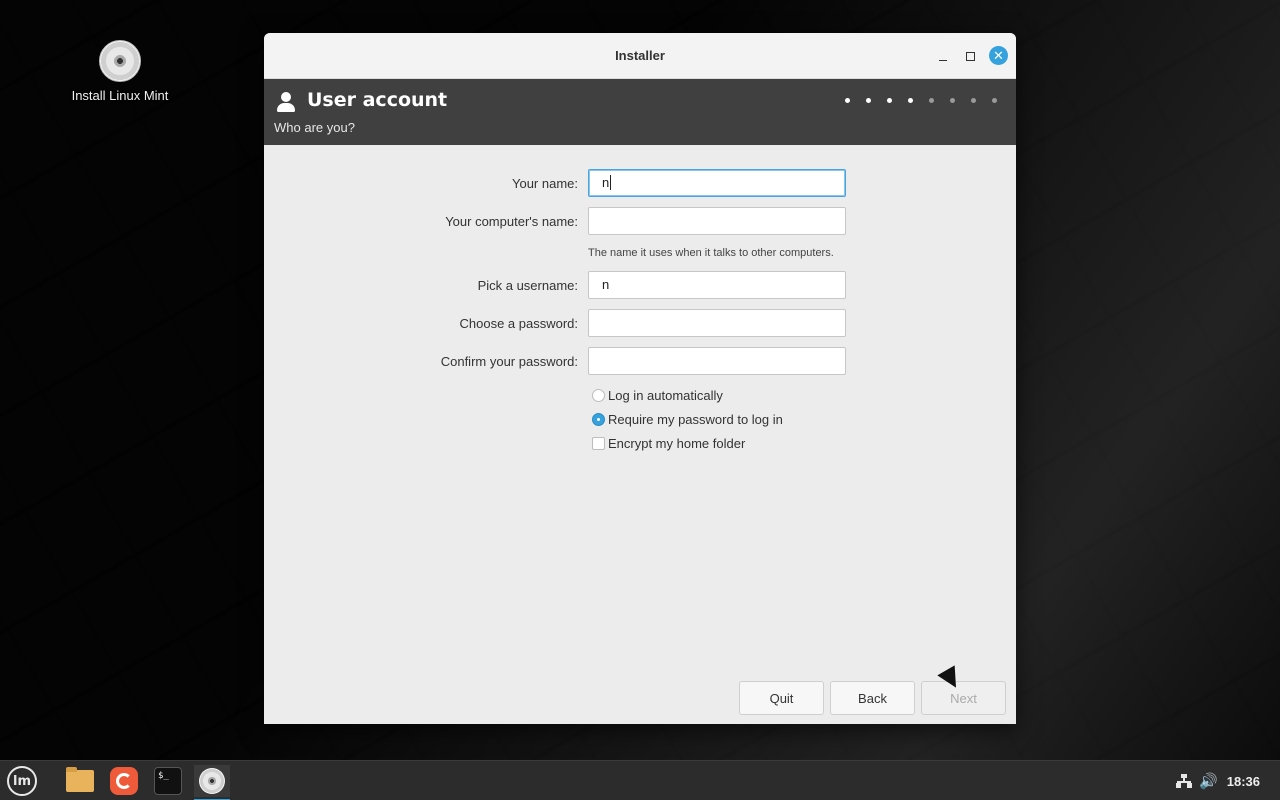  I want to click on user-icon, so click(286, 102).